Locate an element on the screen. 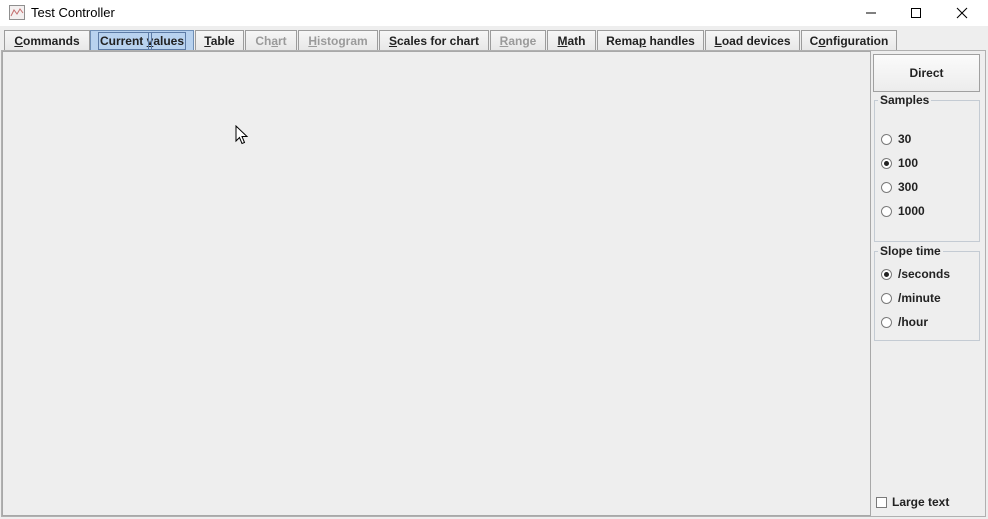 The width and height of the screenshot is (988, 519). tab-remap-handles: Remap handles is located at coordinates (650, 40).